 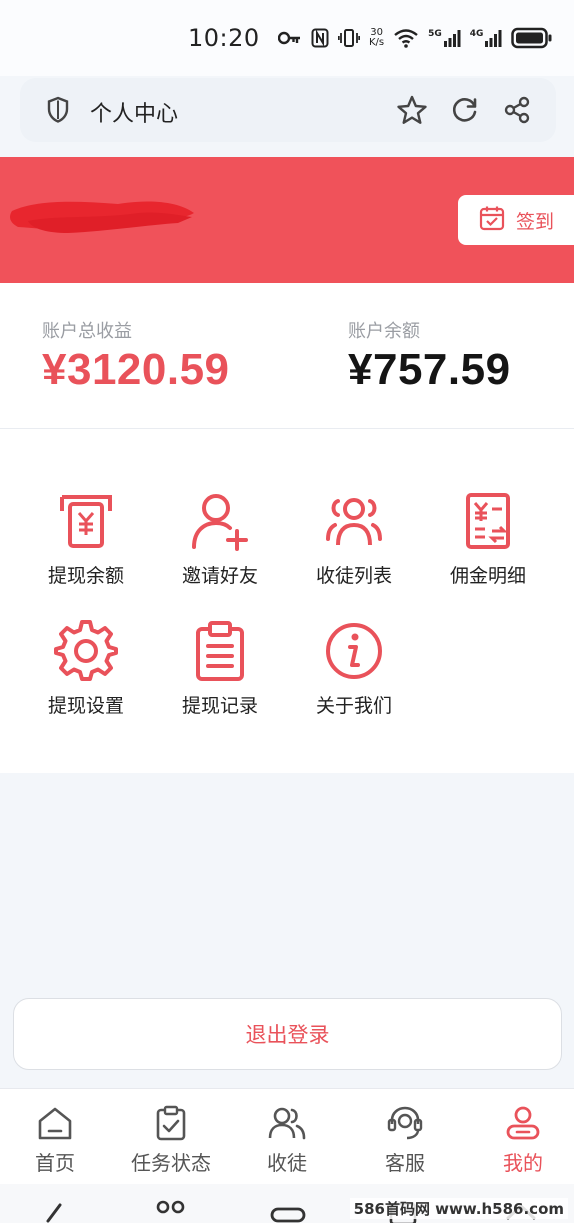 What do you see at coordinates (171, 1123) in the screenshot?
I see `task-icon` at bounding box center [171, 1123].